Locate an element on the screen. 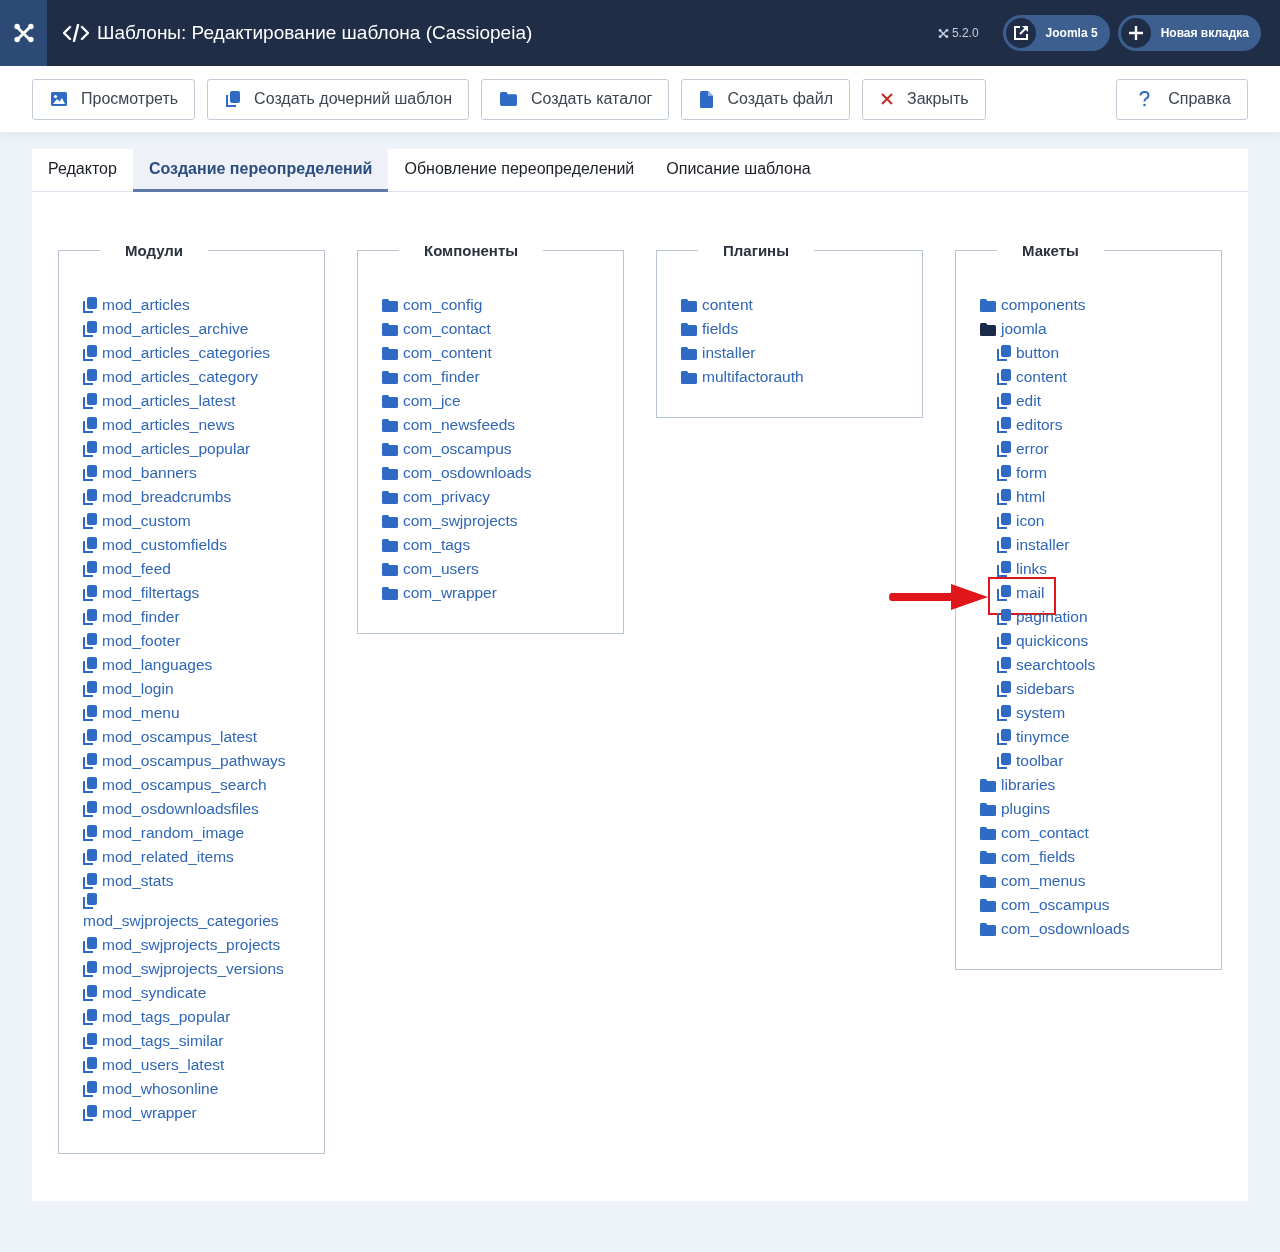 Image resolution: width=1280 pixels, height=1252 pixels. file-link: button is located at coordinates (1028, 353).